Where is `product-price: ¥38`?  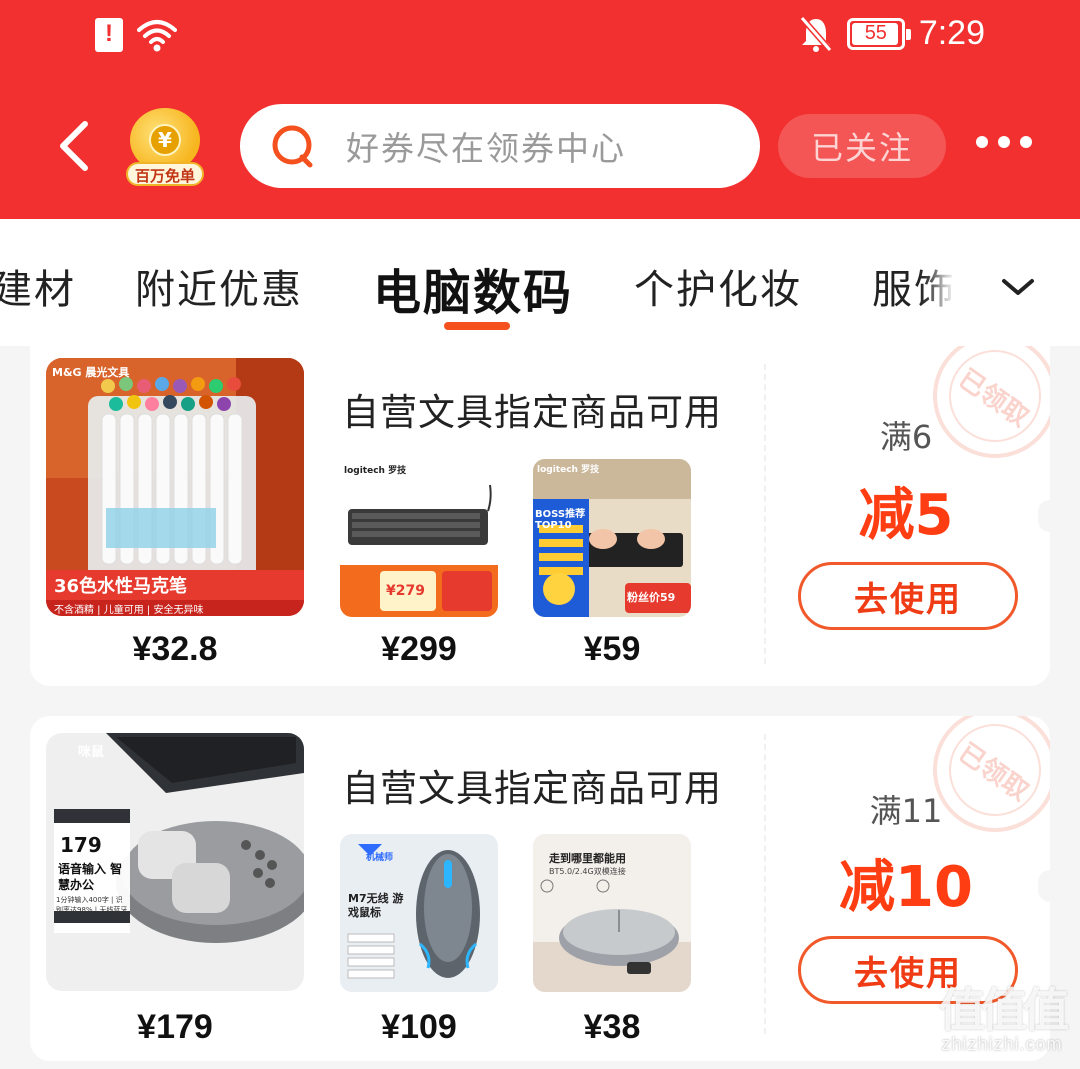
product-price: ¥38 is located at coordinates (612, 1027).